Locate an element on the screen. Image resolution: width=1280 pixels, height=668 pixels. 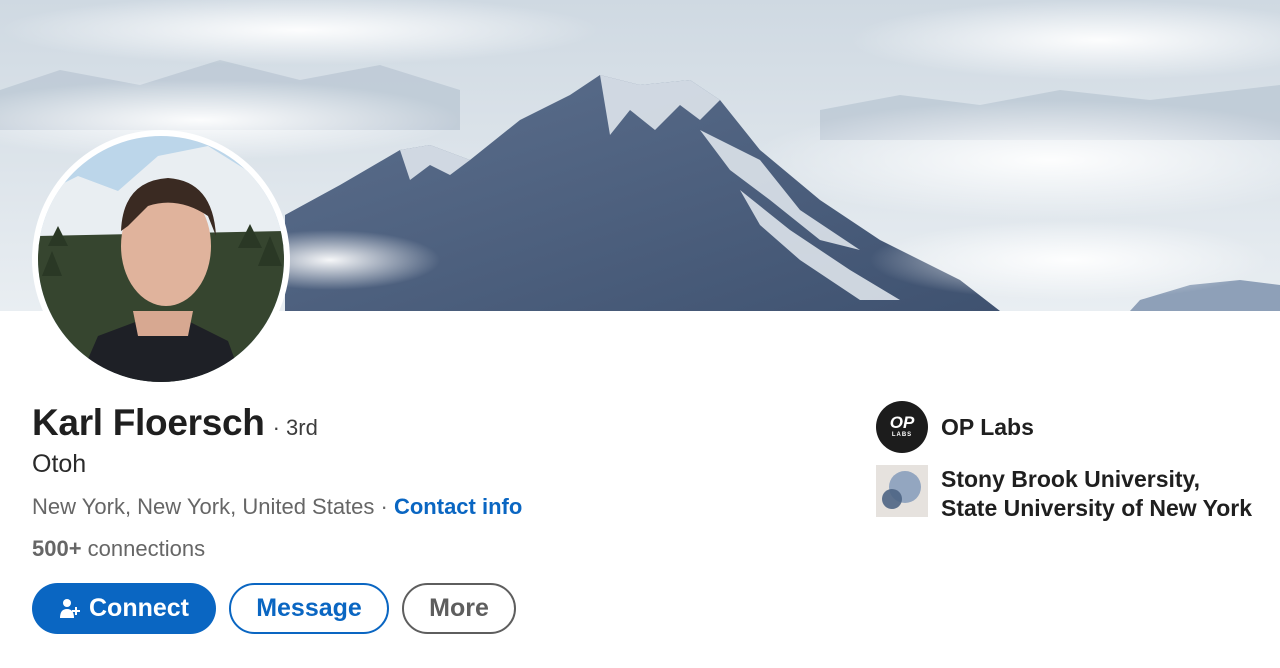
more-label: More is located at coordinates (459, 608).